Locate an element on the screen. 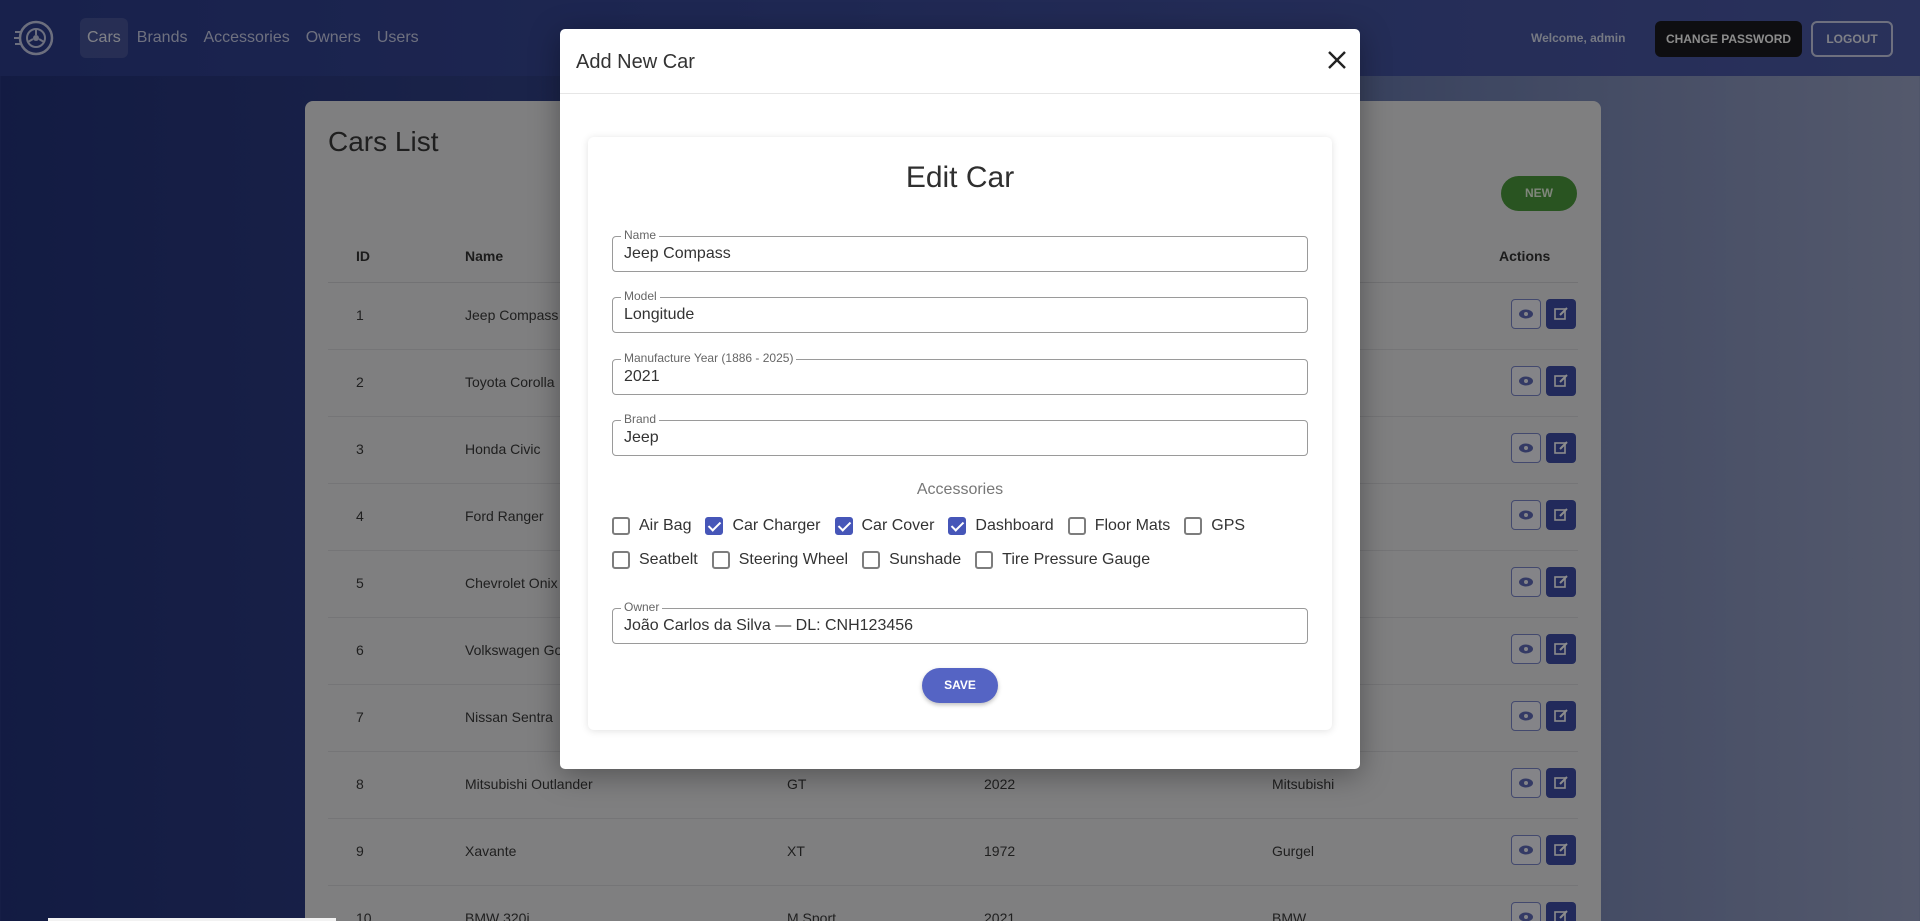 Image resolution: width=1920 pixels, height=921 pixels. brand-field-label: Brand is located at coordinates (640, 419).